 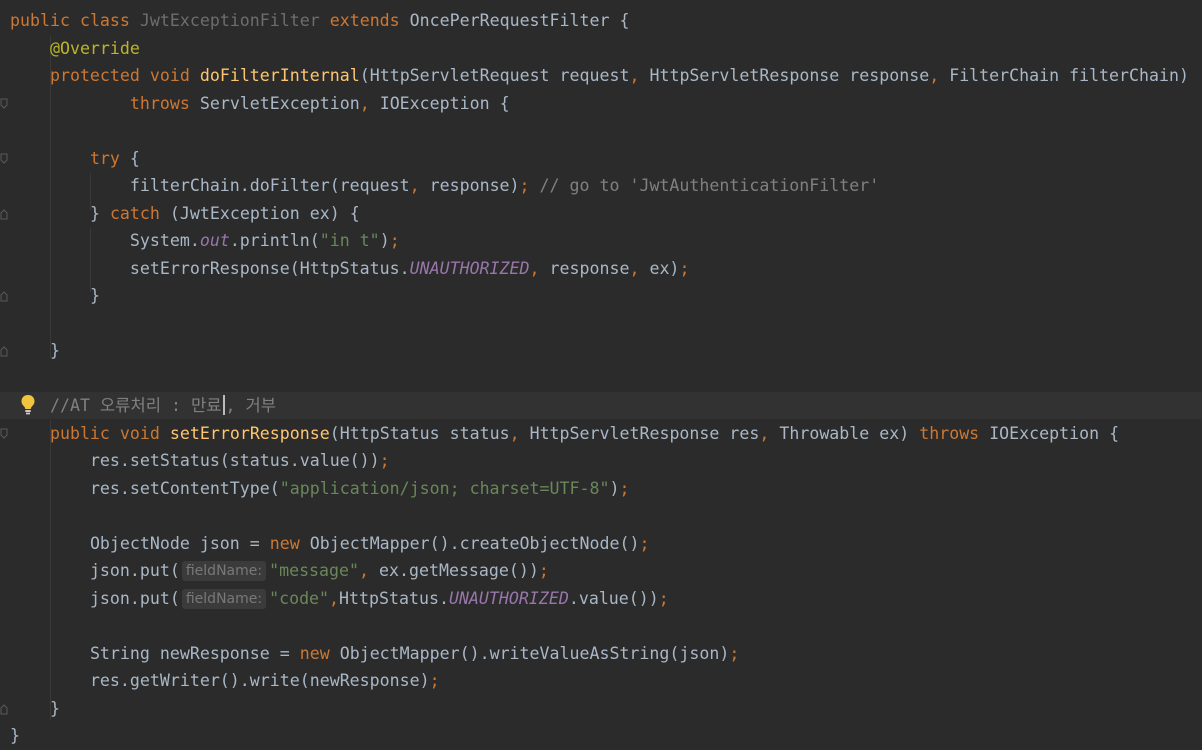 What do you see at coordinates (394, 598) in the screenshot?
I see `class-ref: HttpStatus.` at bounding box center [394, 598].